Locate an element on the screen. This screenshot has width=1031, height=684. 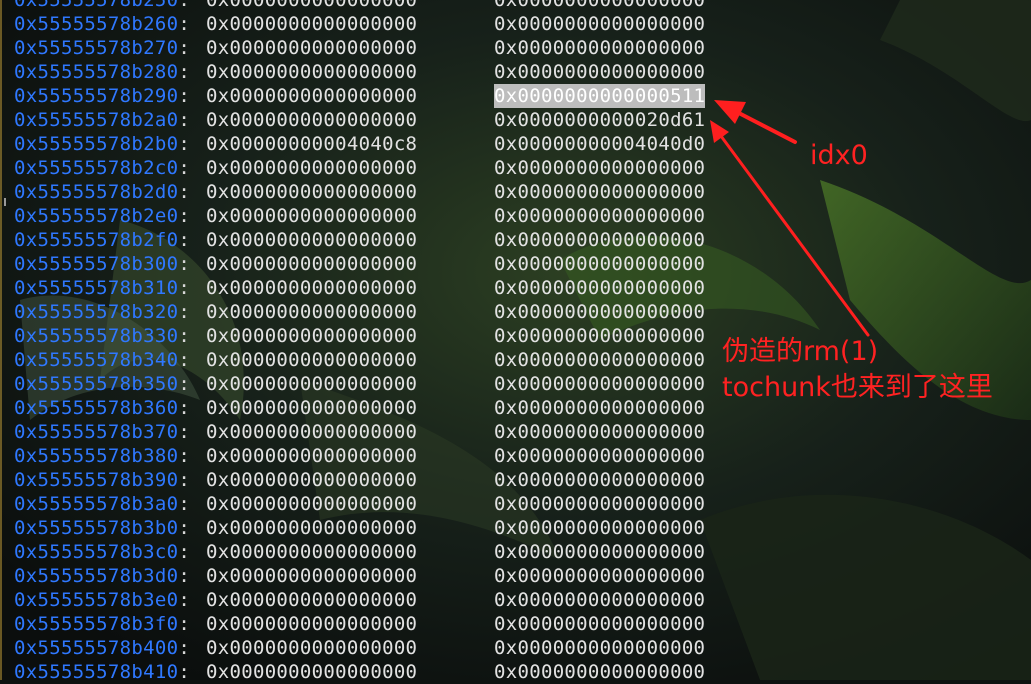
memory-address: 0x55555578b260 is located at coordinates (96, 24).